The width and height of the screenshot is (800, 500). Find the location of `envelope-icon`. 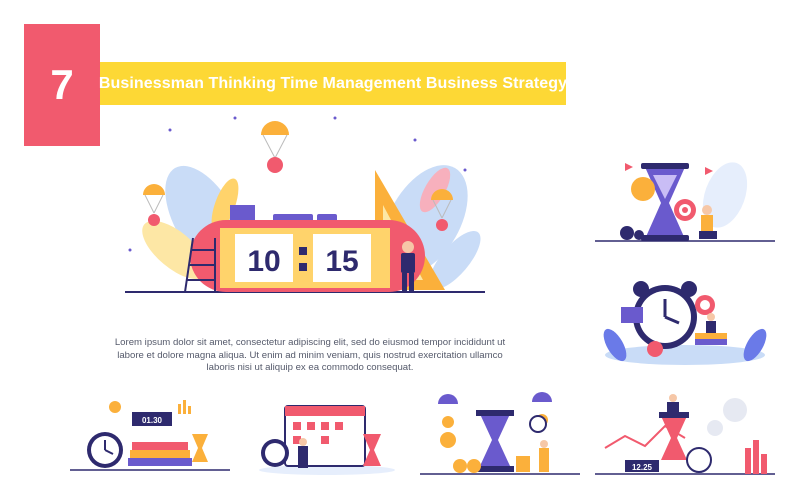

envelope-icon is located at coordinates (632, 315).